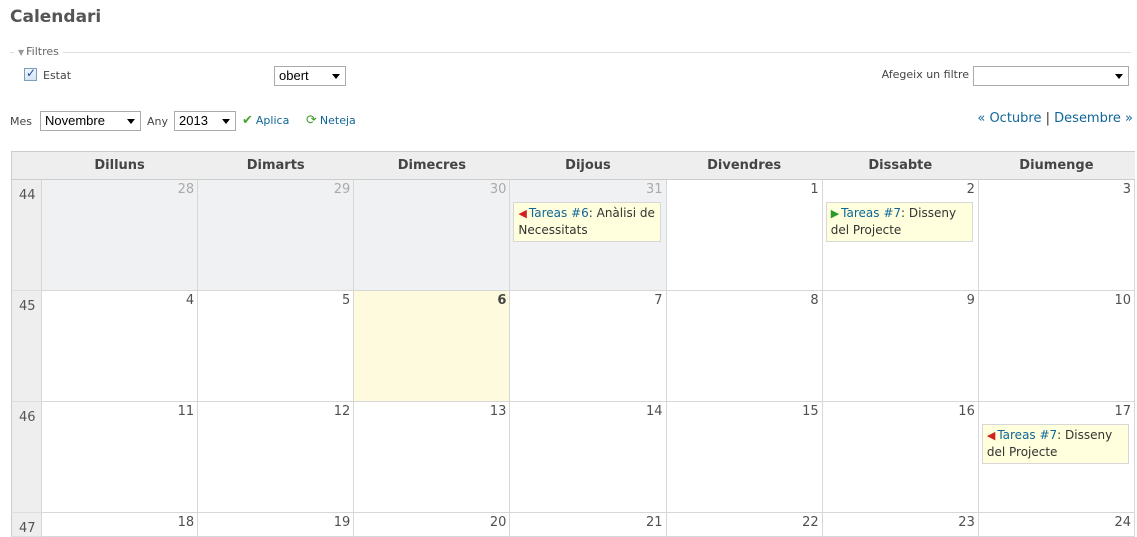 The width and height of the screenshot is (1137, 537). Describe the element at coordinates (276, 235) in the screenshot. I see `day-cell: 29` at that location.